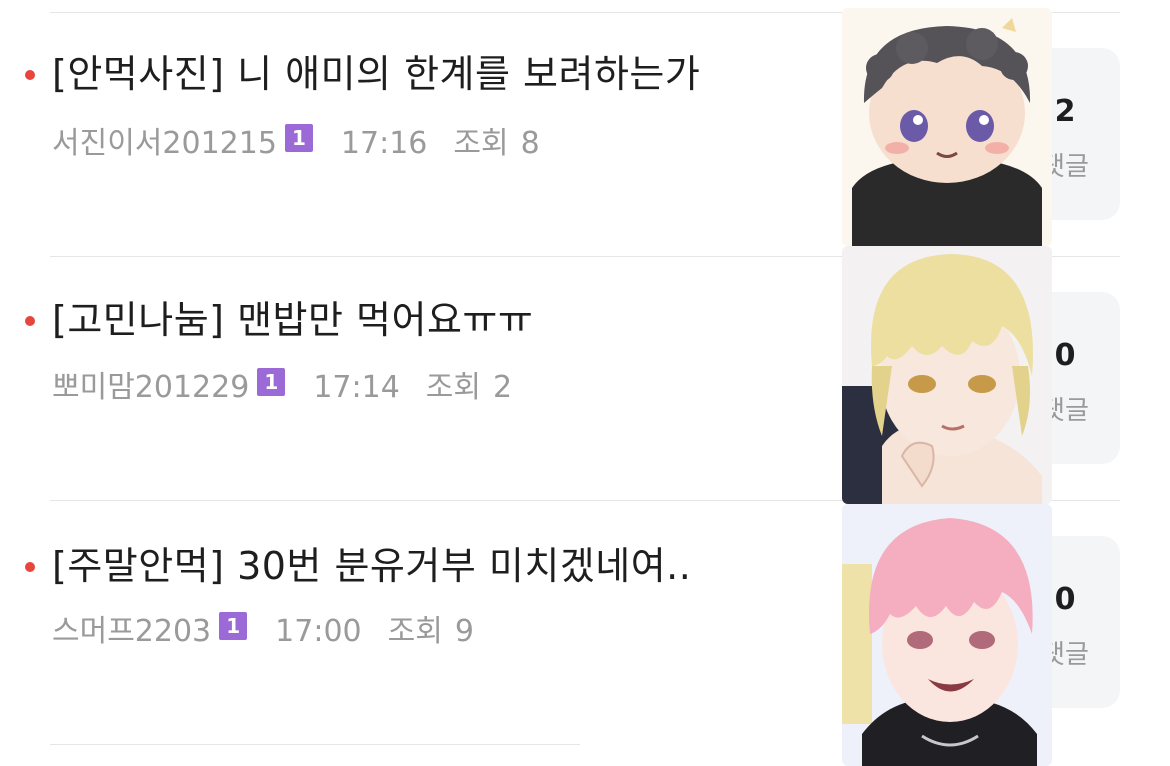 This screenshot has height=766, width=1170. I want to click on post-meta: 스머프2203 1 17:00 조회 9, so click(263, 632).